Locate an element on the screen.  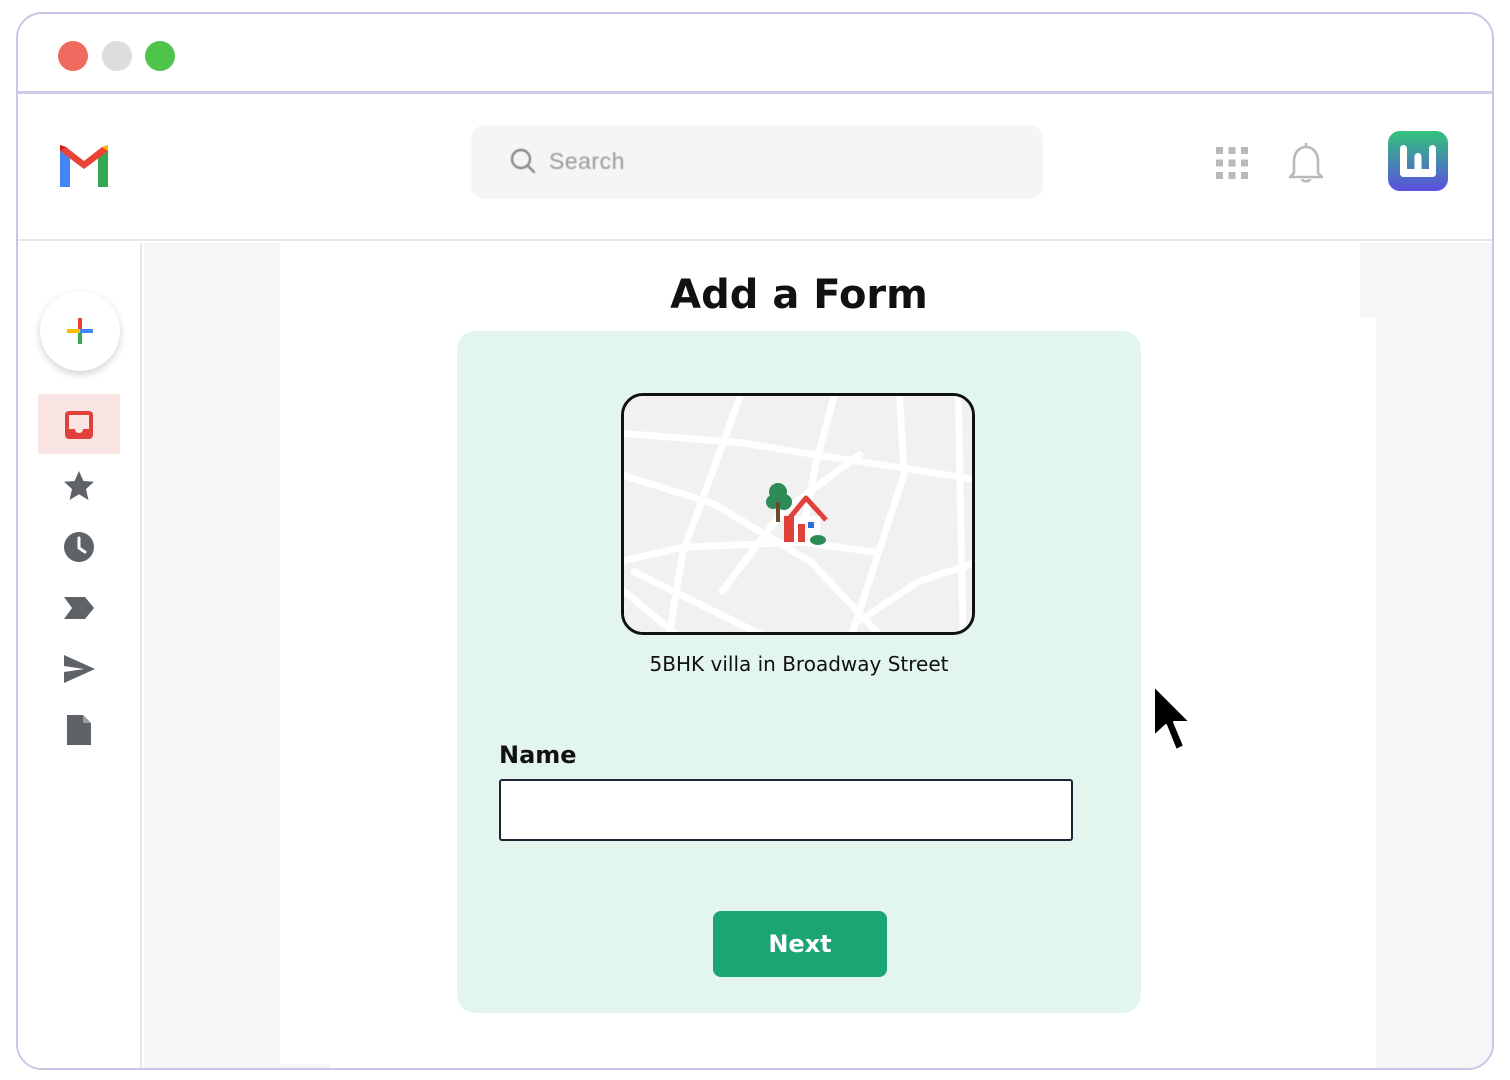
content-gutter-right is located at coordinates (1426, 280).